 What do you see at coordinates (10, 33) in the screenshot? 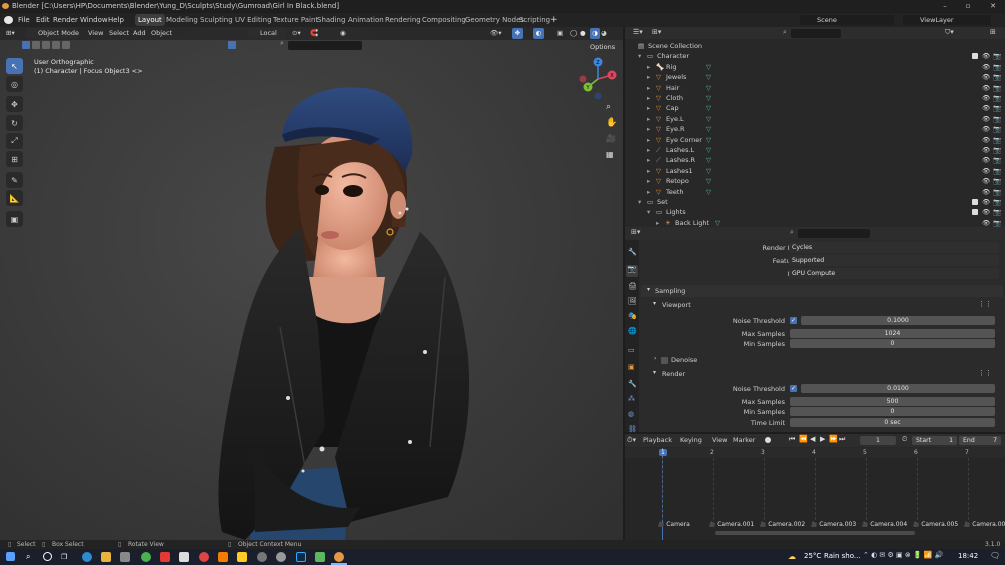
I see `editor-type-icon: ⊞▾` at bounding box center [10, 33].